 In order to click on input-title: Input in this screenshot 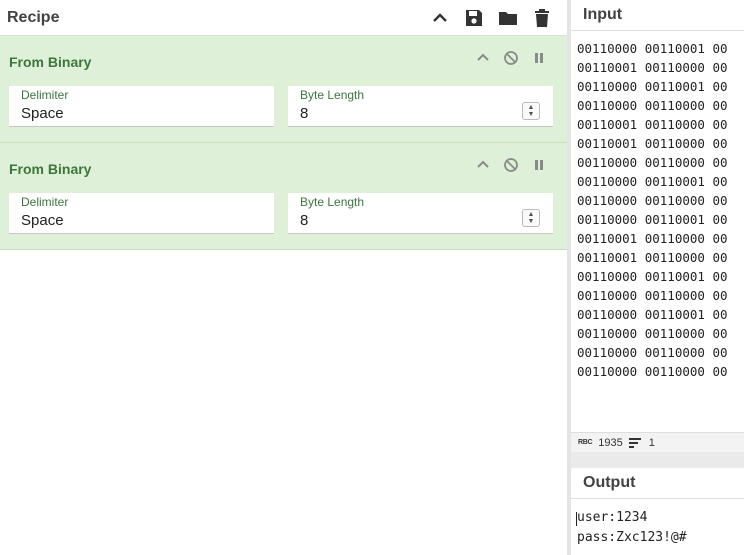, I will do `click(603, 14)`.